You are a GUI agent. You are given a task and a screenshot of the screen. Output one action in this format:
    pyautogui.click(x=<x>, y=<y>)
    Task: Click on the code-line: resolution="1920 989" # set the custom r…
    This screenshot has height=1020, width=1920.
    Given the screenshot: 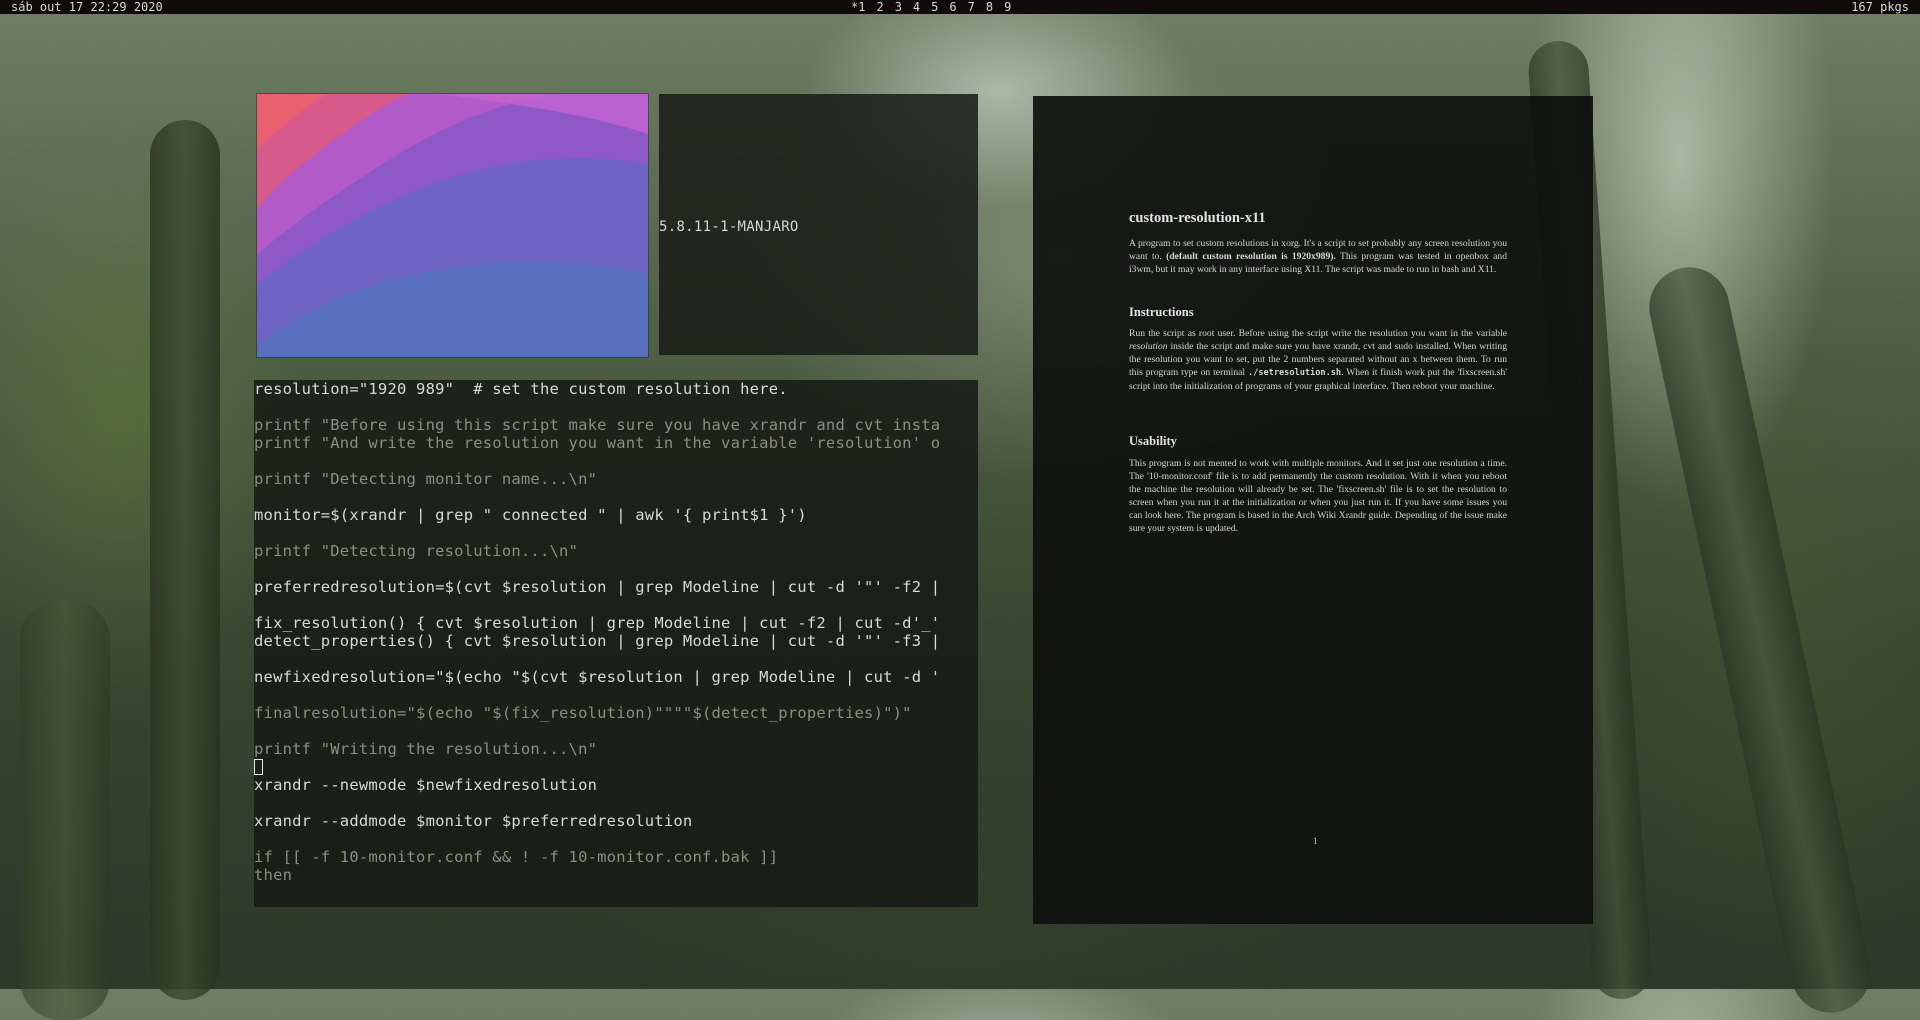 What is the action you would take?
    pyautogui.click(x=521, y=389)
    